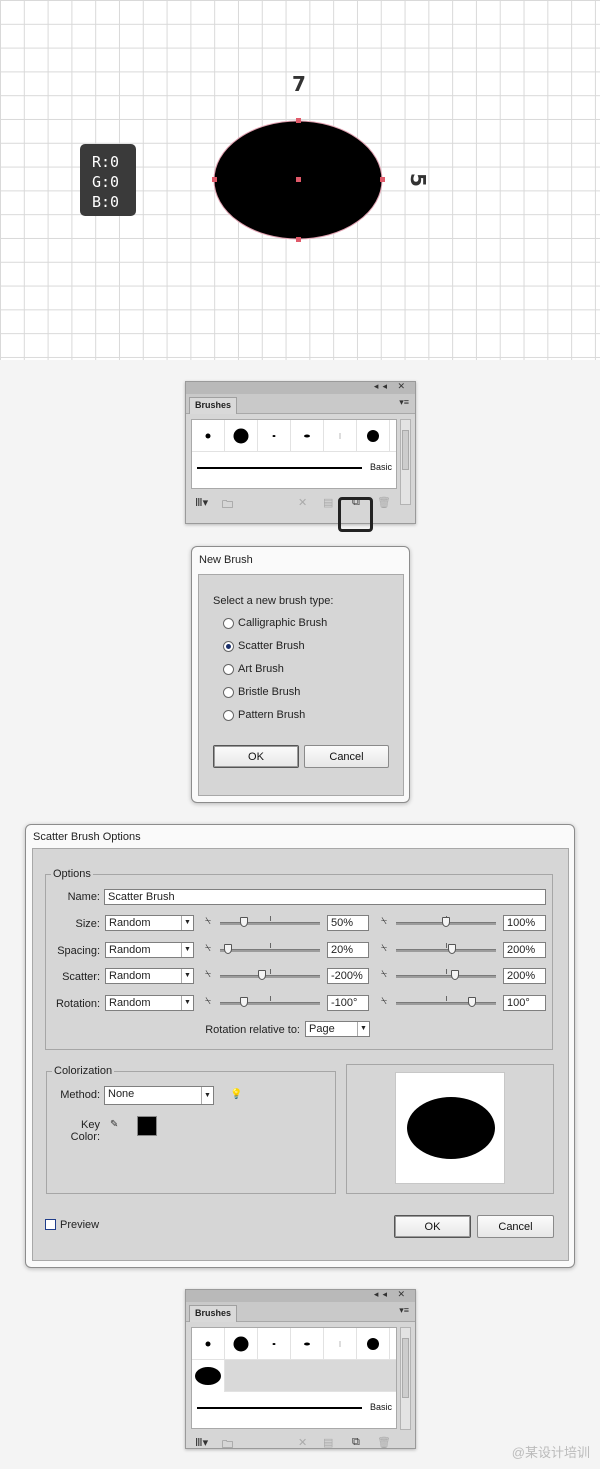 This screenshot has width=600, height=1469. What do you see at coordinates (273, 601) in the screenshot?
I see `brush-type-prompt: Select a new brush type:` at bounding box center [273, 601].